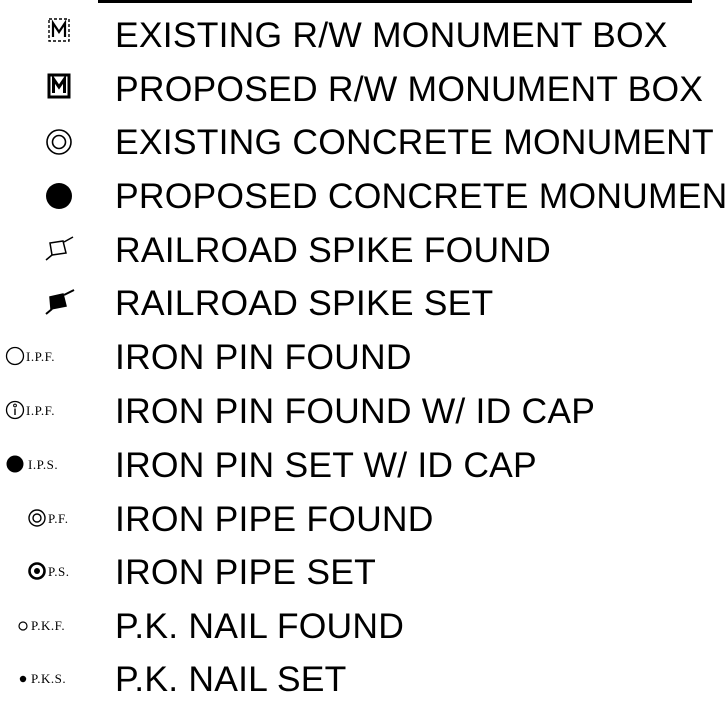  I want to click on legend-row-iron-pipe-found: P.F. IRON PIPE FOUND, so click(363, 519).